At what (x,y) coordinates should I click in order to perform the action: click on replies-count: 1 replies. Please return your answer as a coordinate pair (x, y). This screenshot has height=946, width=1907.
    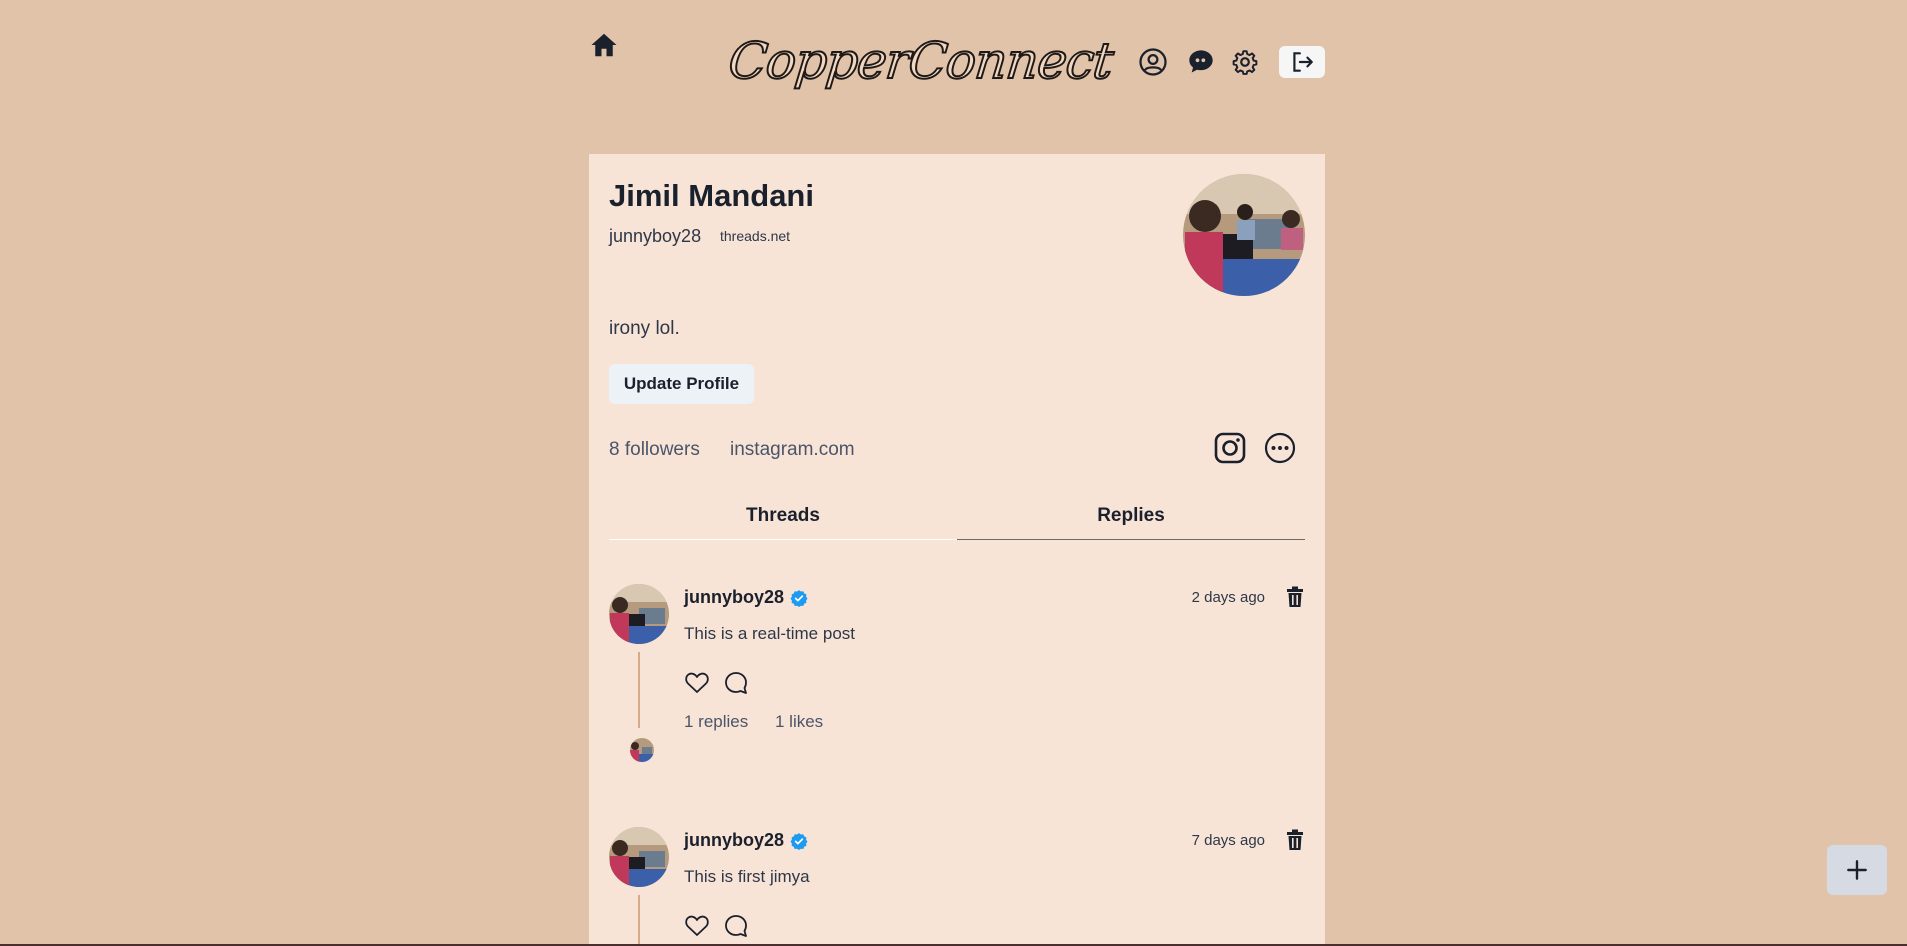
    Looking at the image, I should click on (716, 721).